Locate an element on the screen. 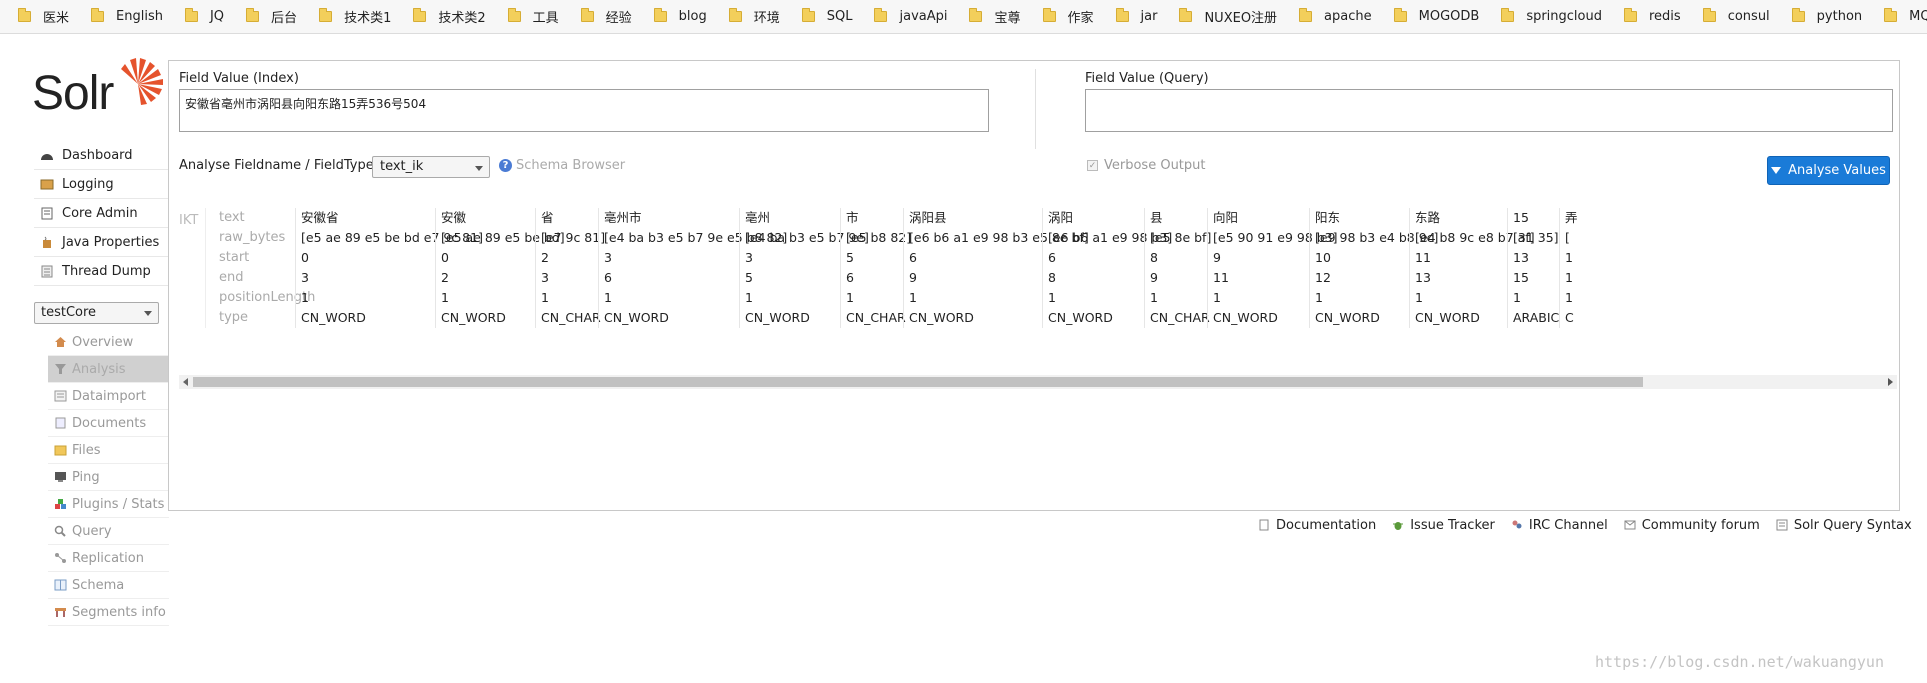 The height and width of the screenshot is (683, 1927). scroll-left-icon is located at coordinates (185, 382).